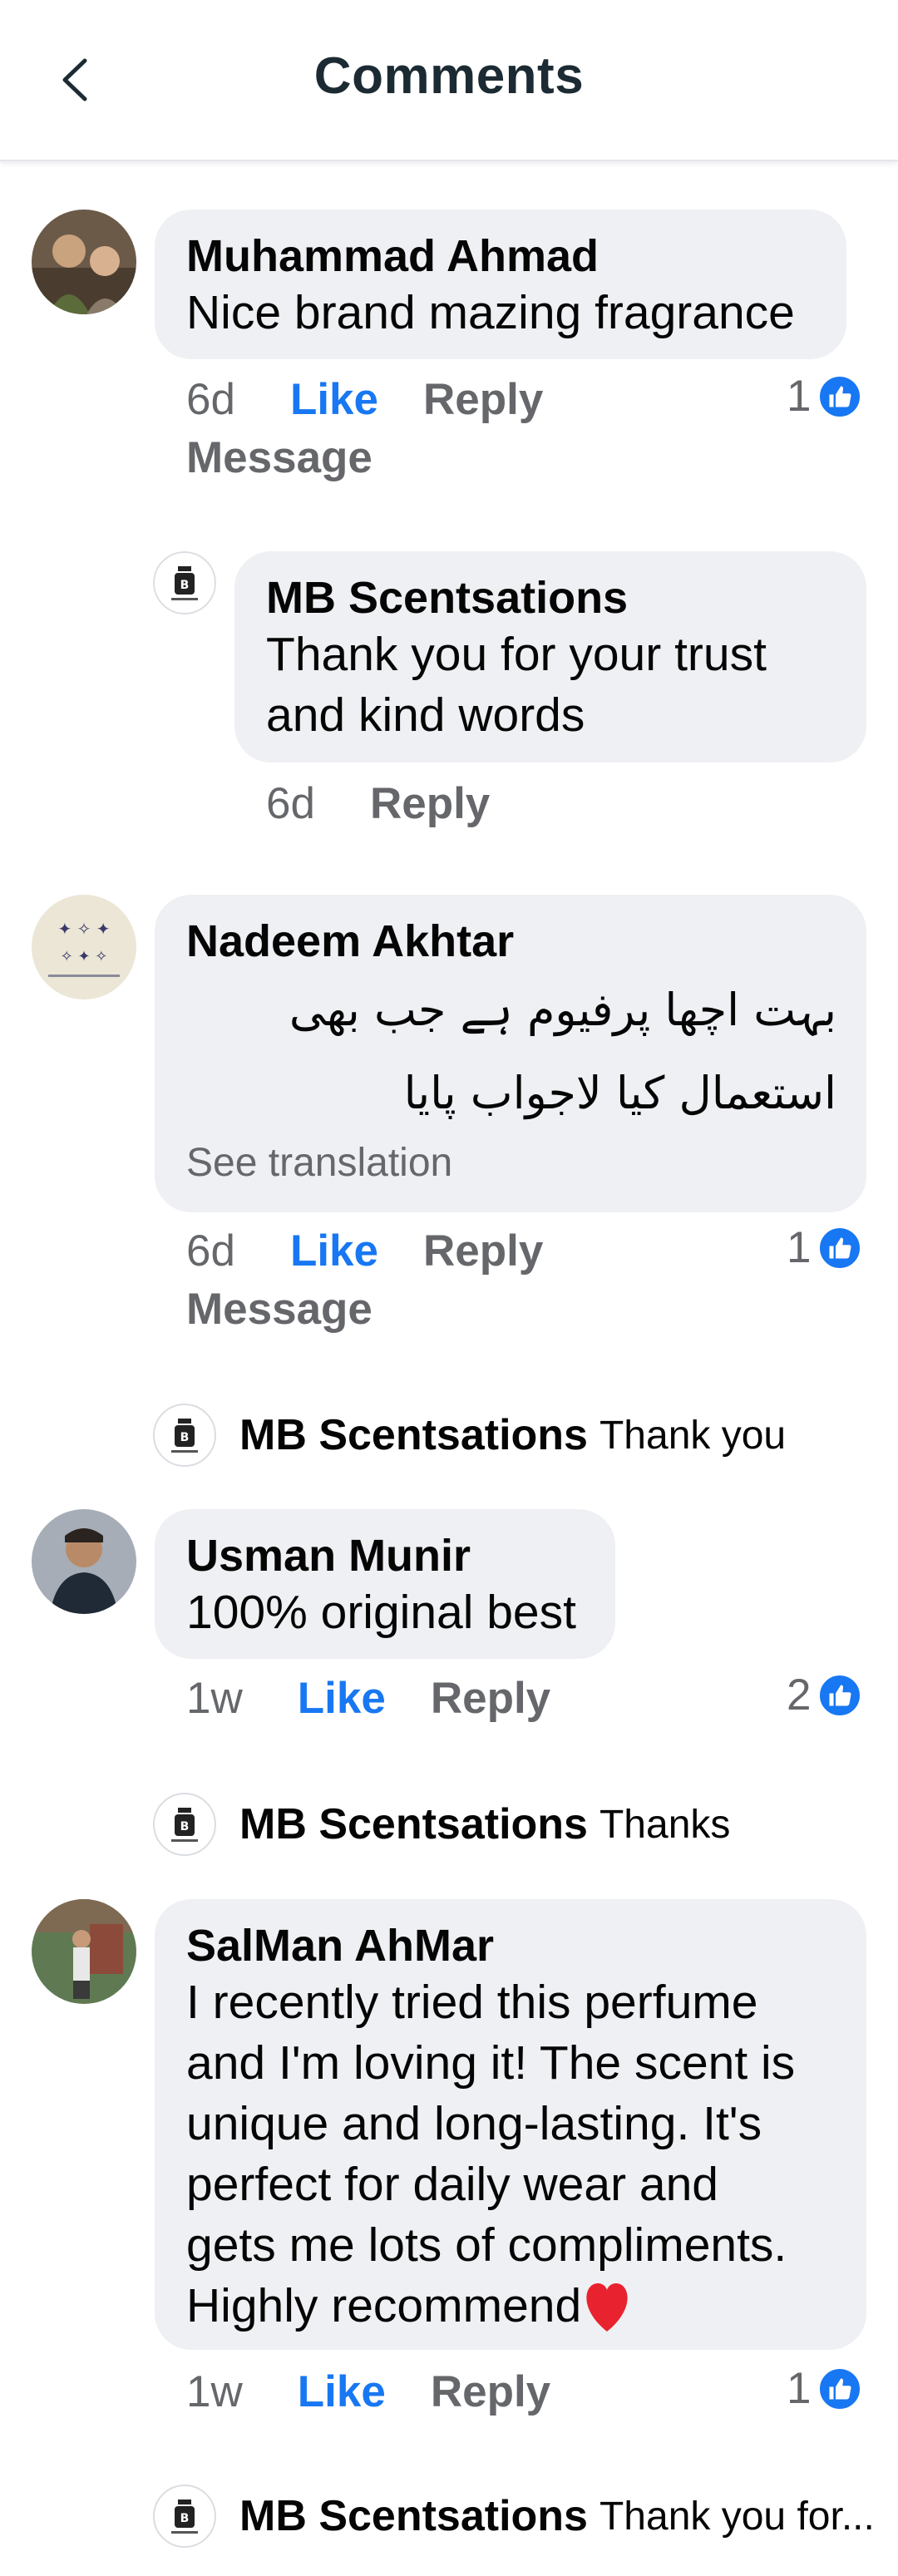 The width and height of the screenshot is (898, 2576). Describe the element at coordinates (84, 947) in the screenshot. I see `avatar: ✦ ✧ ✦ ✧ ✦ ✧` at that location.